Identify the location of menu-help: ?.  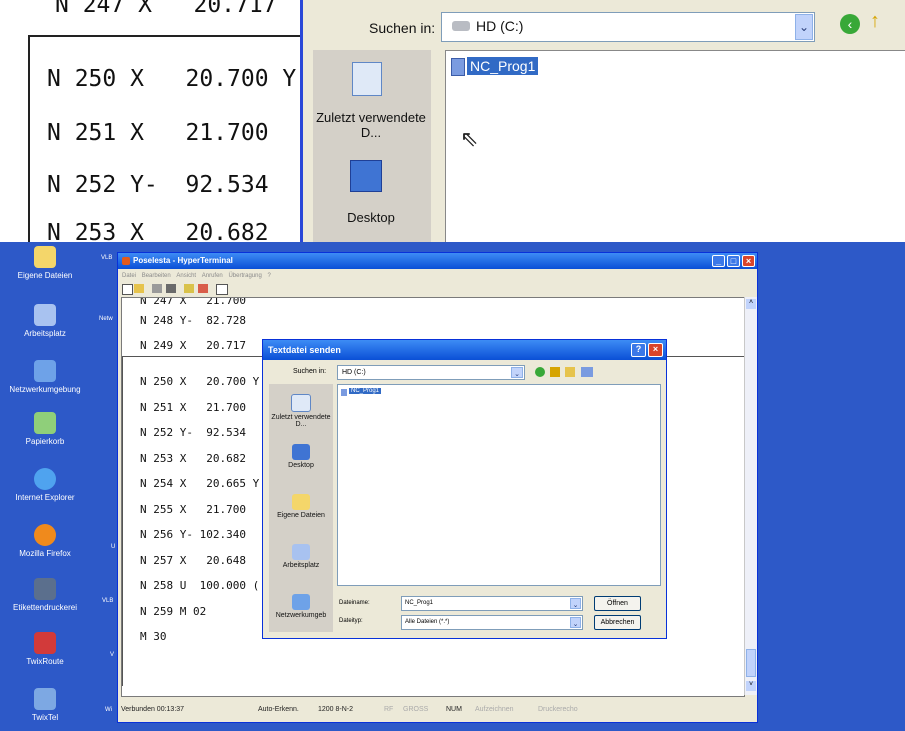
(268, 276).